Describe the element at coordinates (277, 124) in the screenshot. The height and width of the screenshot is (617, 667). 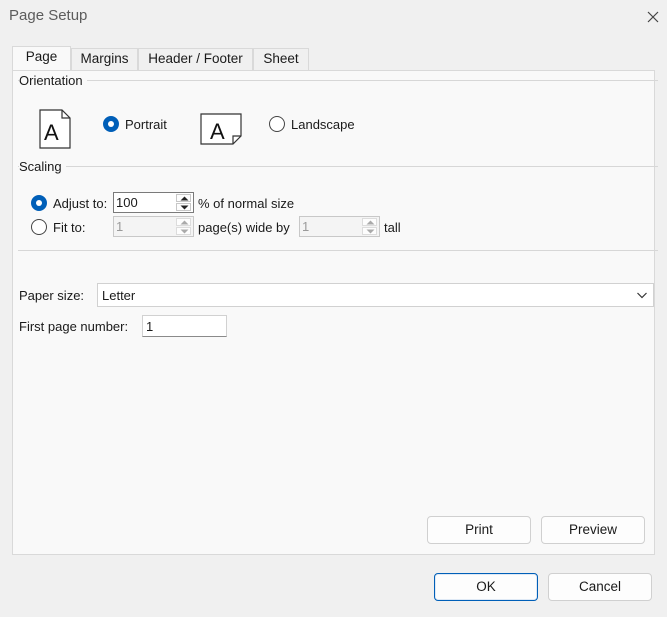
I see `landscape-radio` at that location.